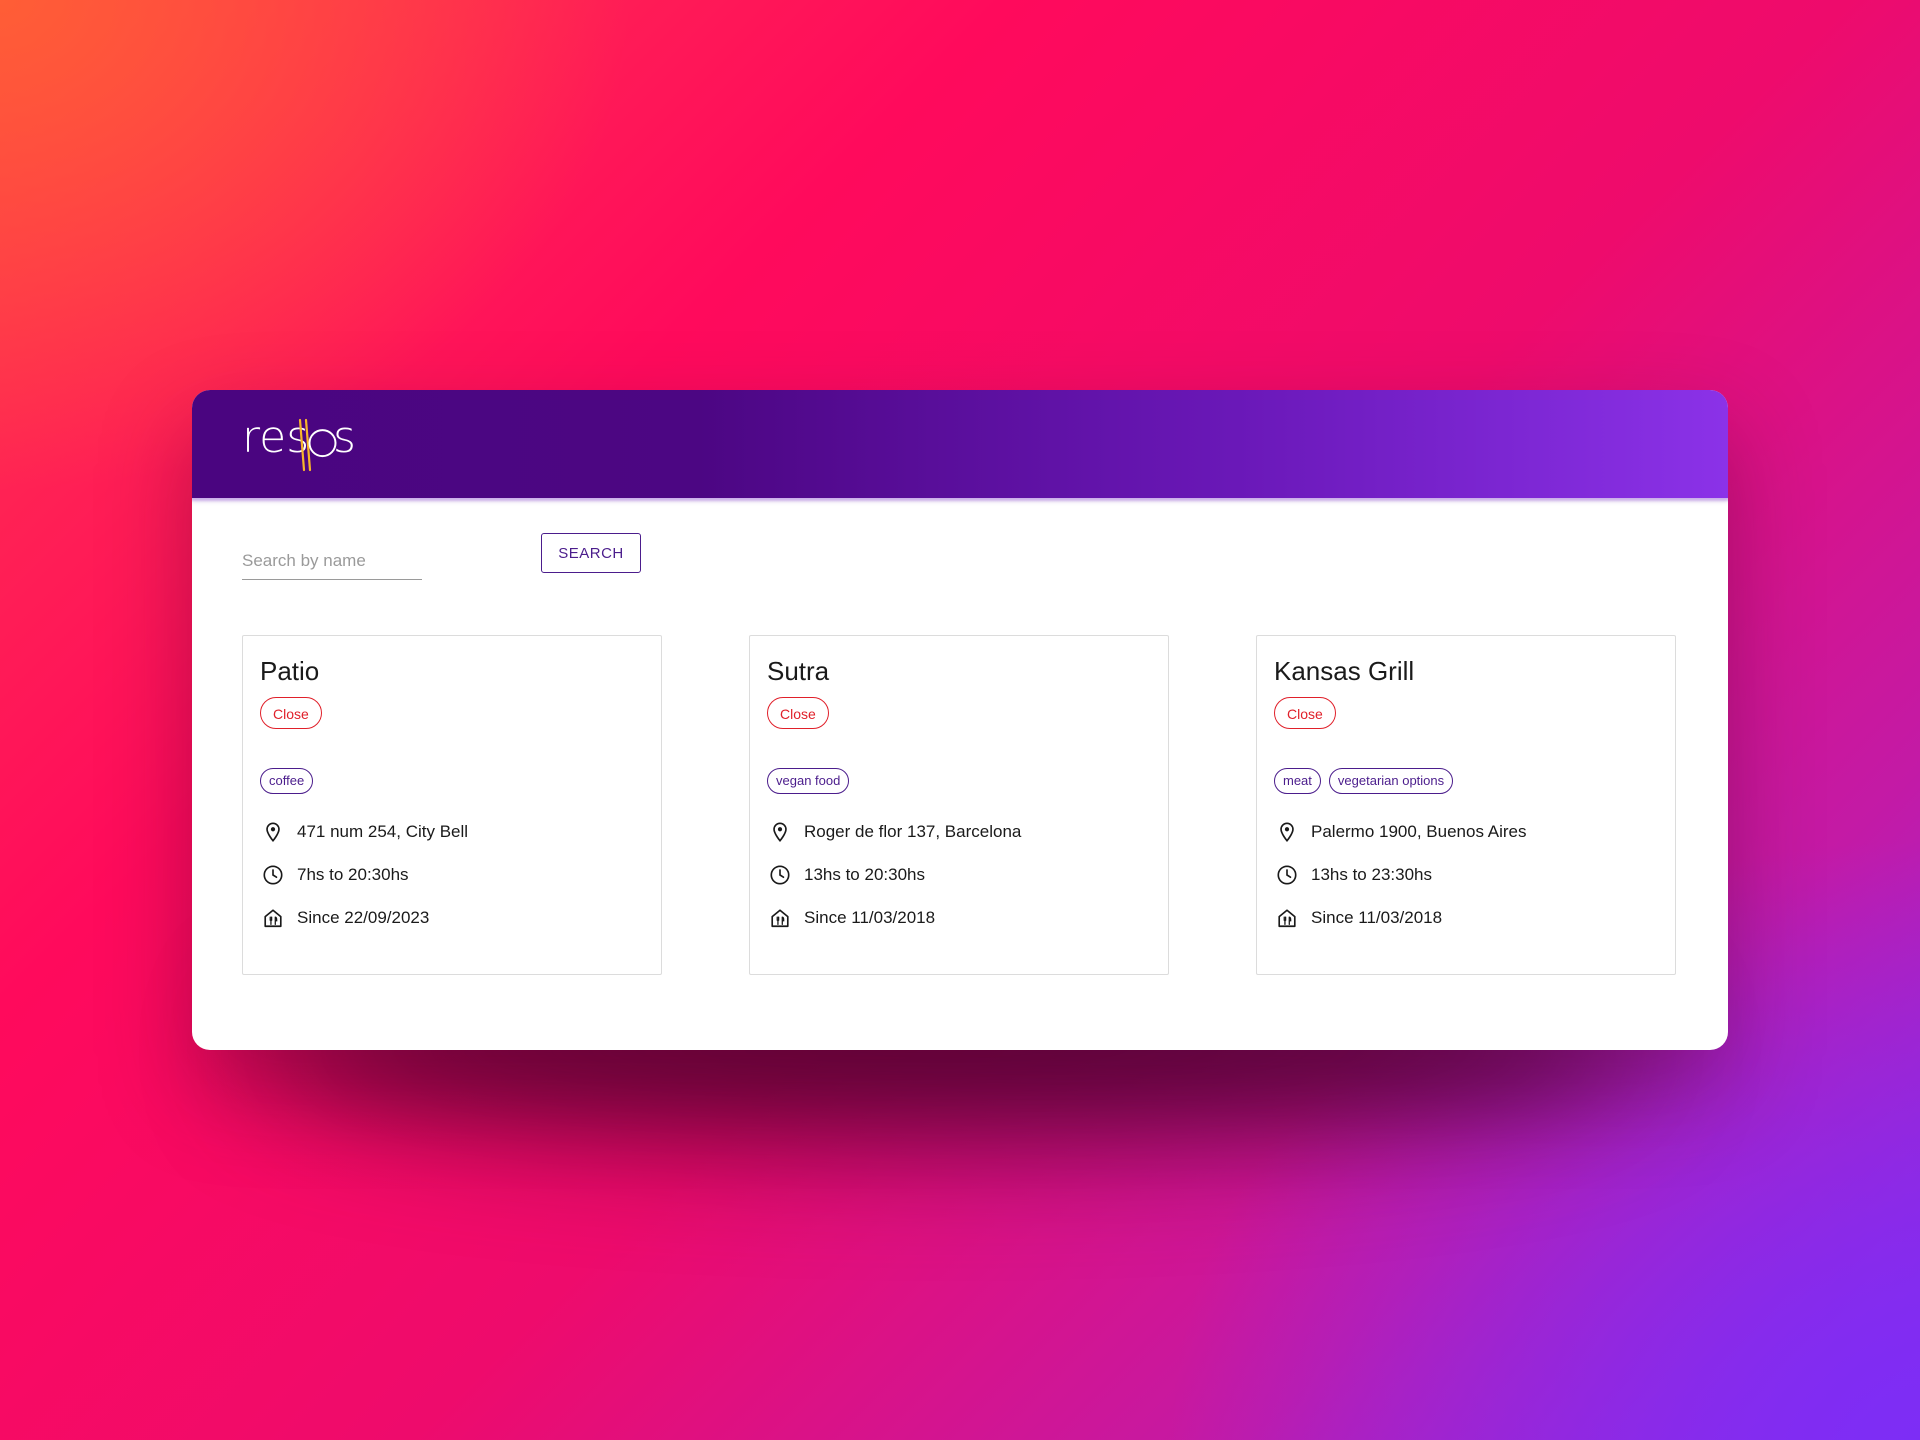 The image size is (1920, 1440). I want to click on address-text: Roger de flor 137, Barcelona, so click(913, 831).